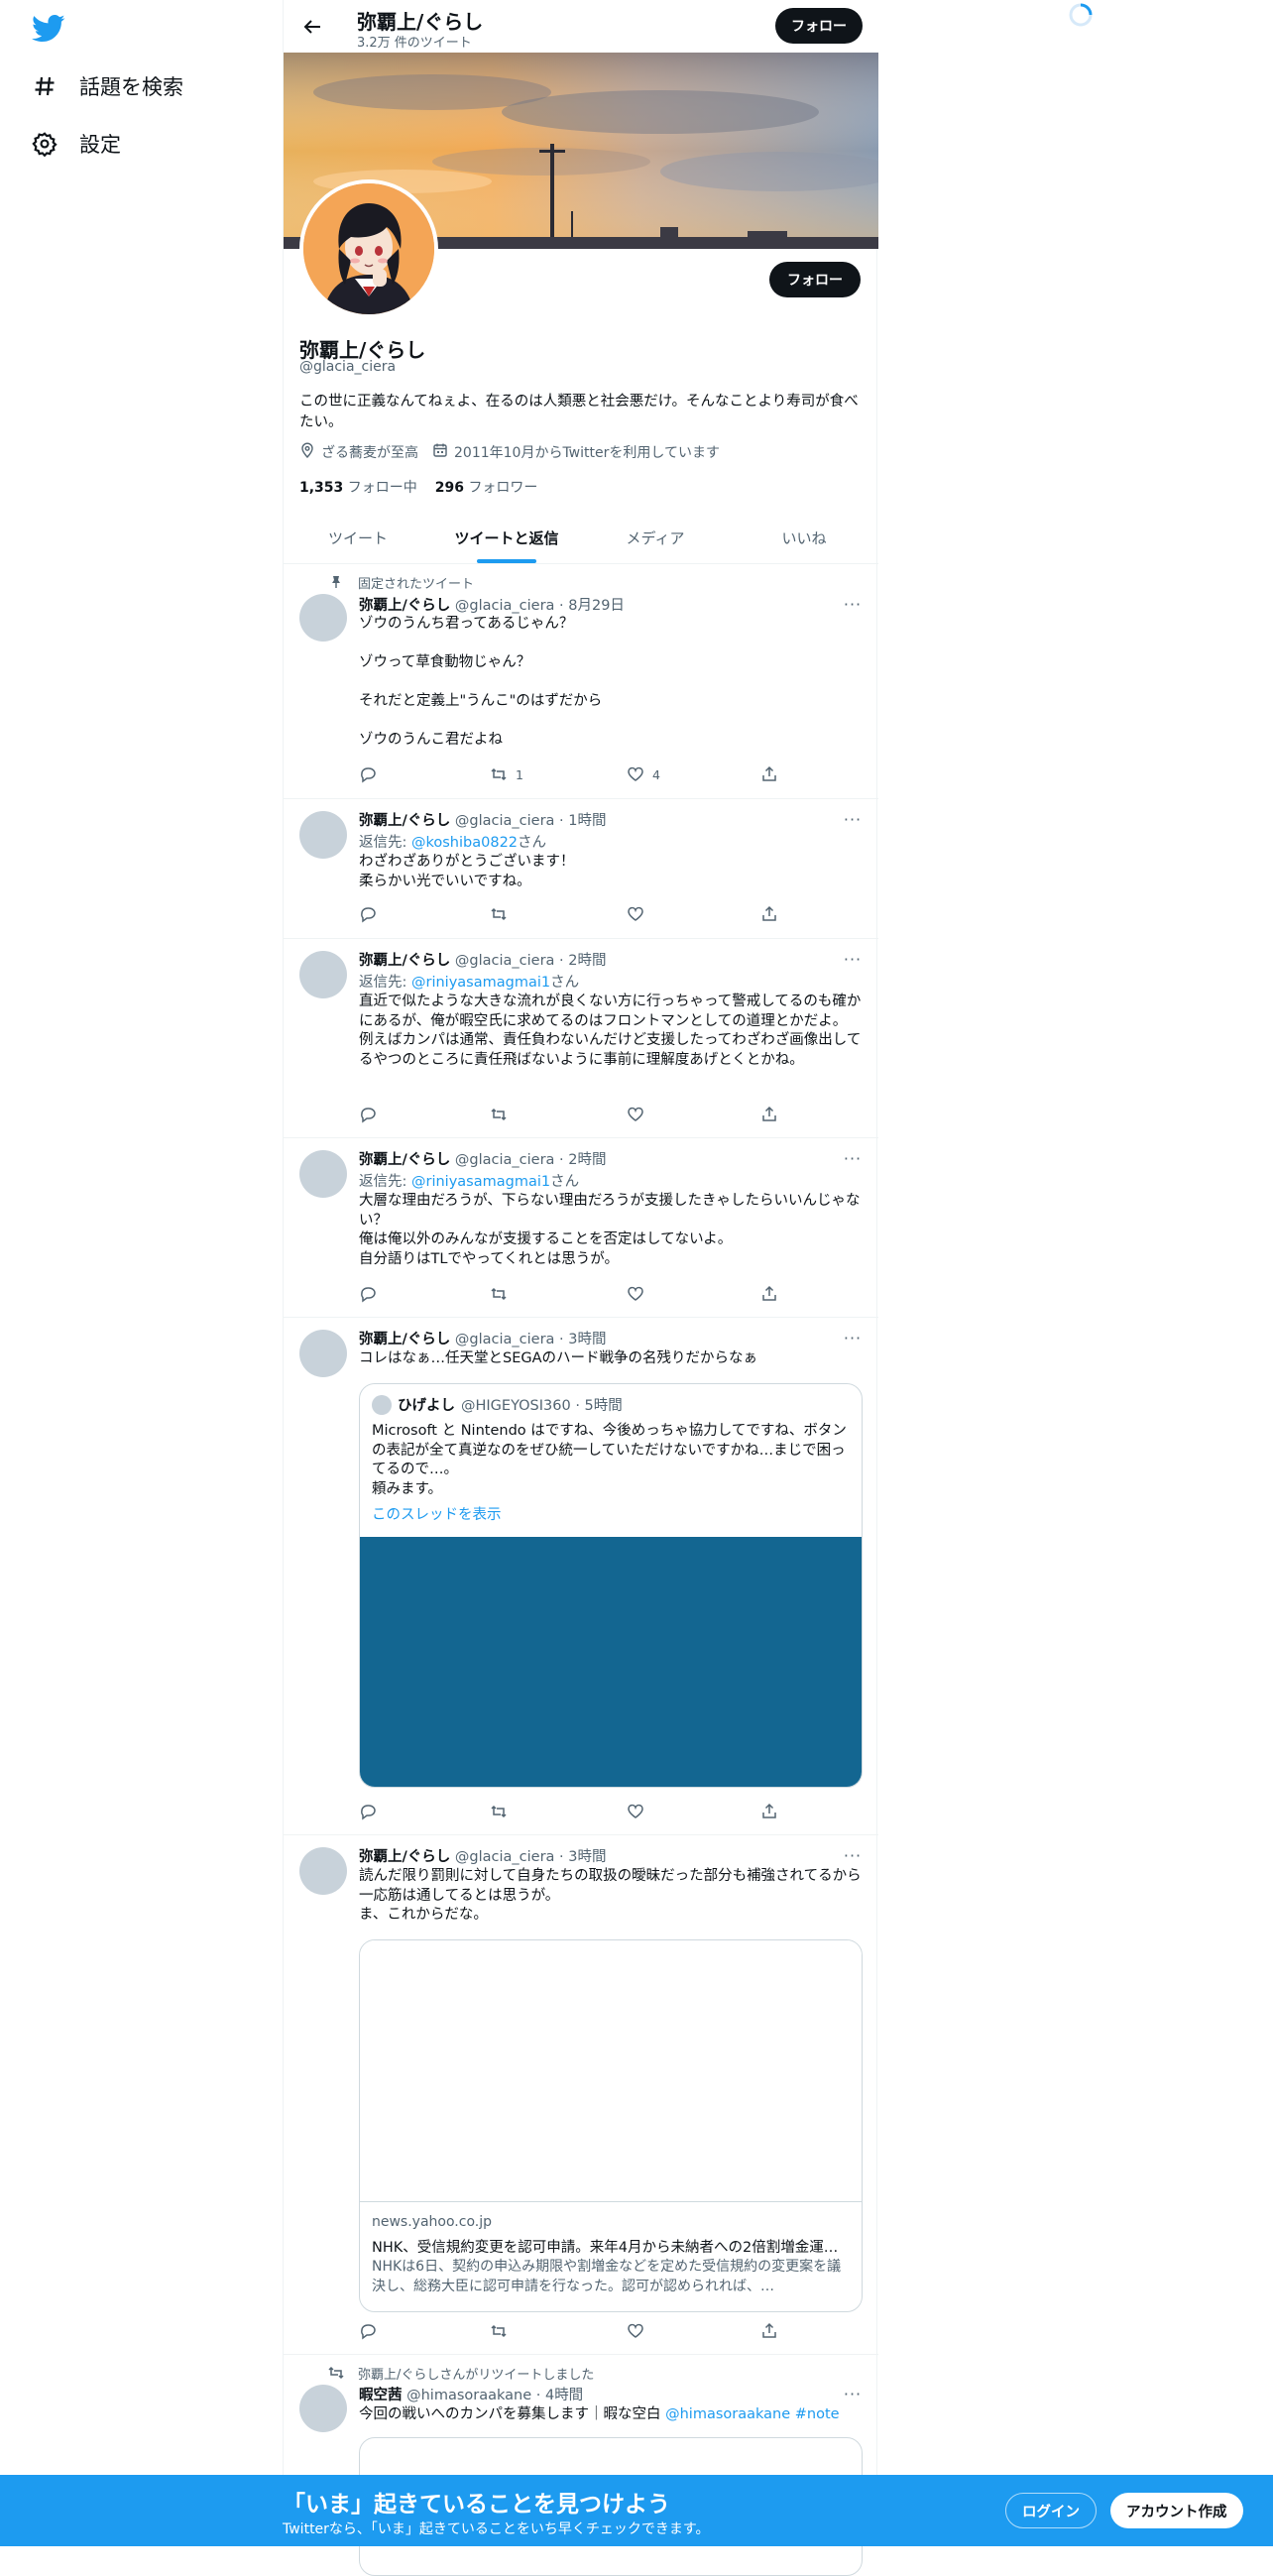 The height and width of the screenshot is (2576, 1273). Describe the element at coordinates (577, 1115) in the screenshot. I see `tweet-actions` at that location.